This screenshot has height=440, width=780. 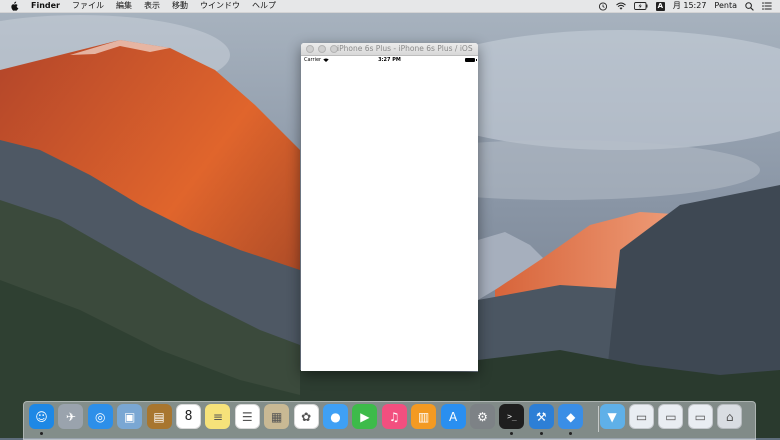 I want to click on dock-item-photos: ✿, so click(x=306, y=416).